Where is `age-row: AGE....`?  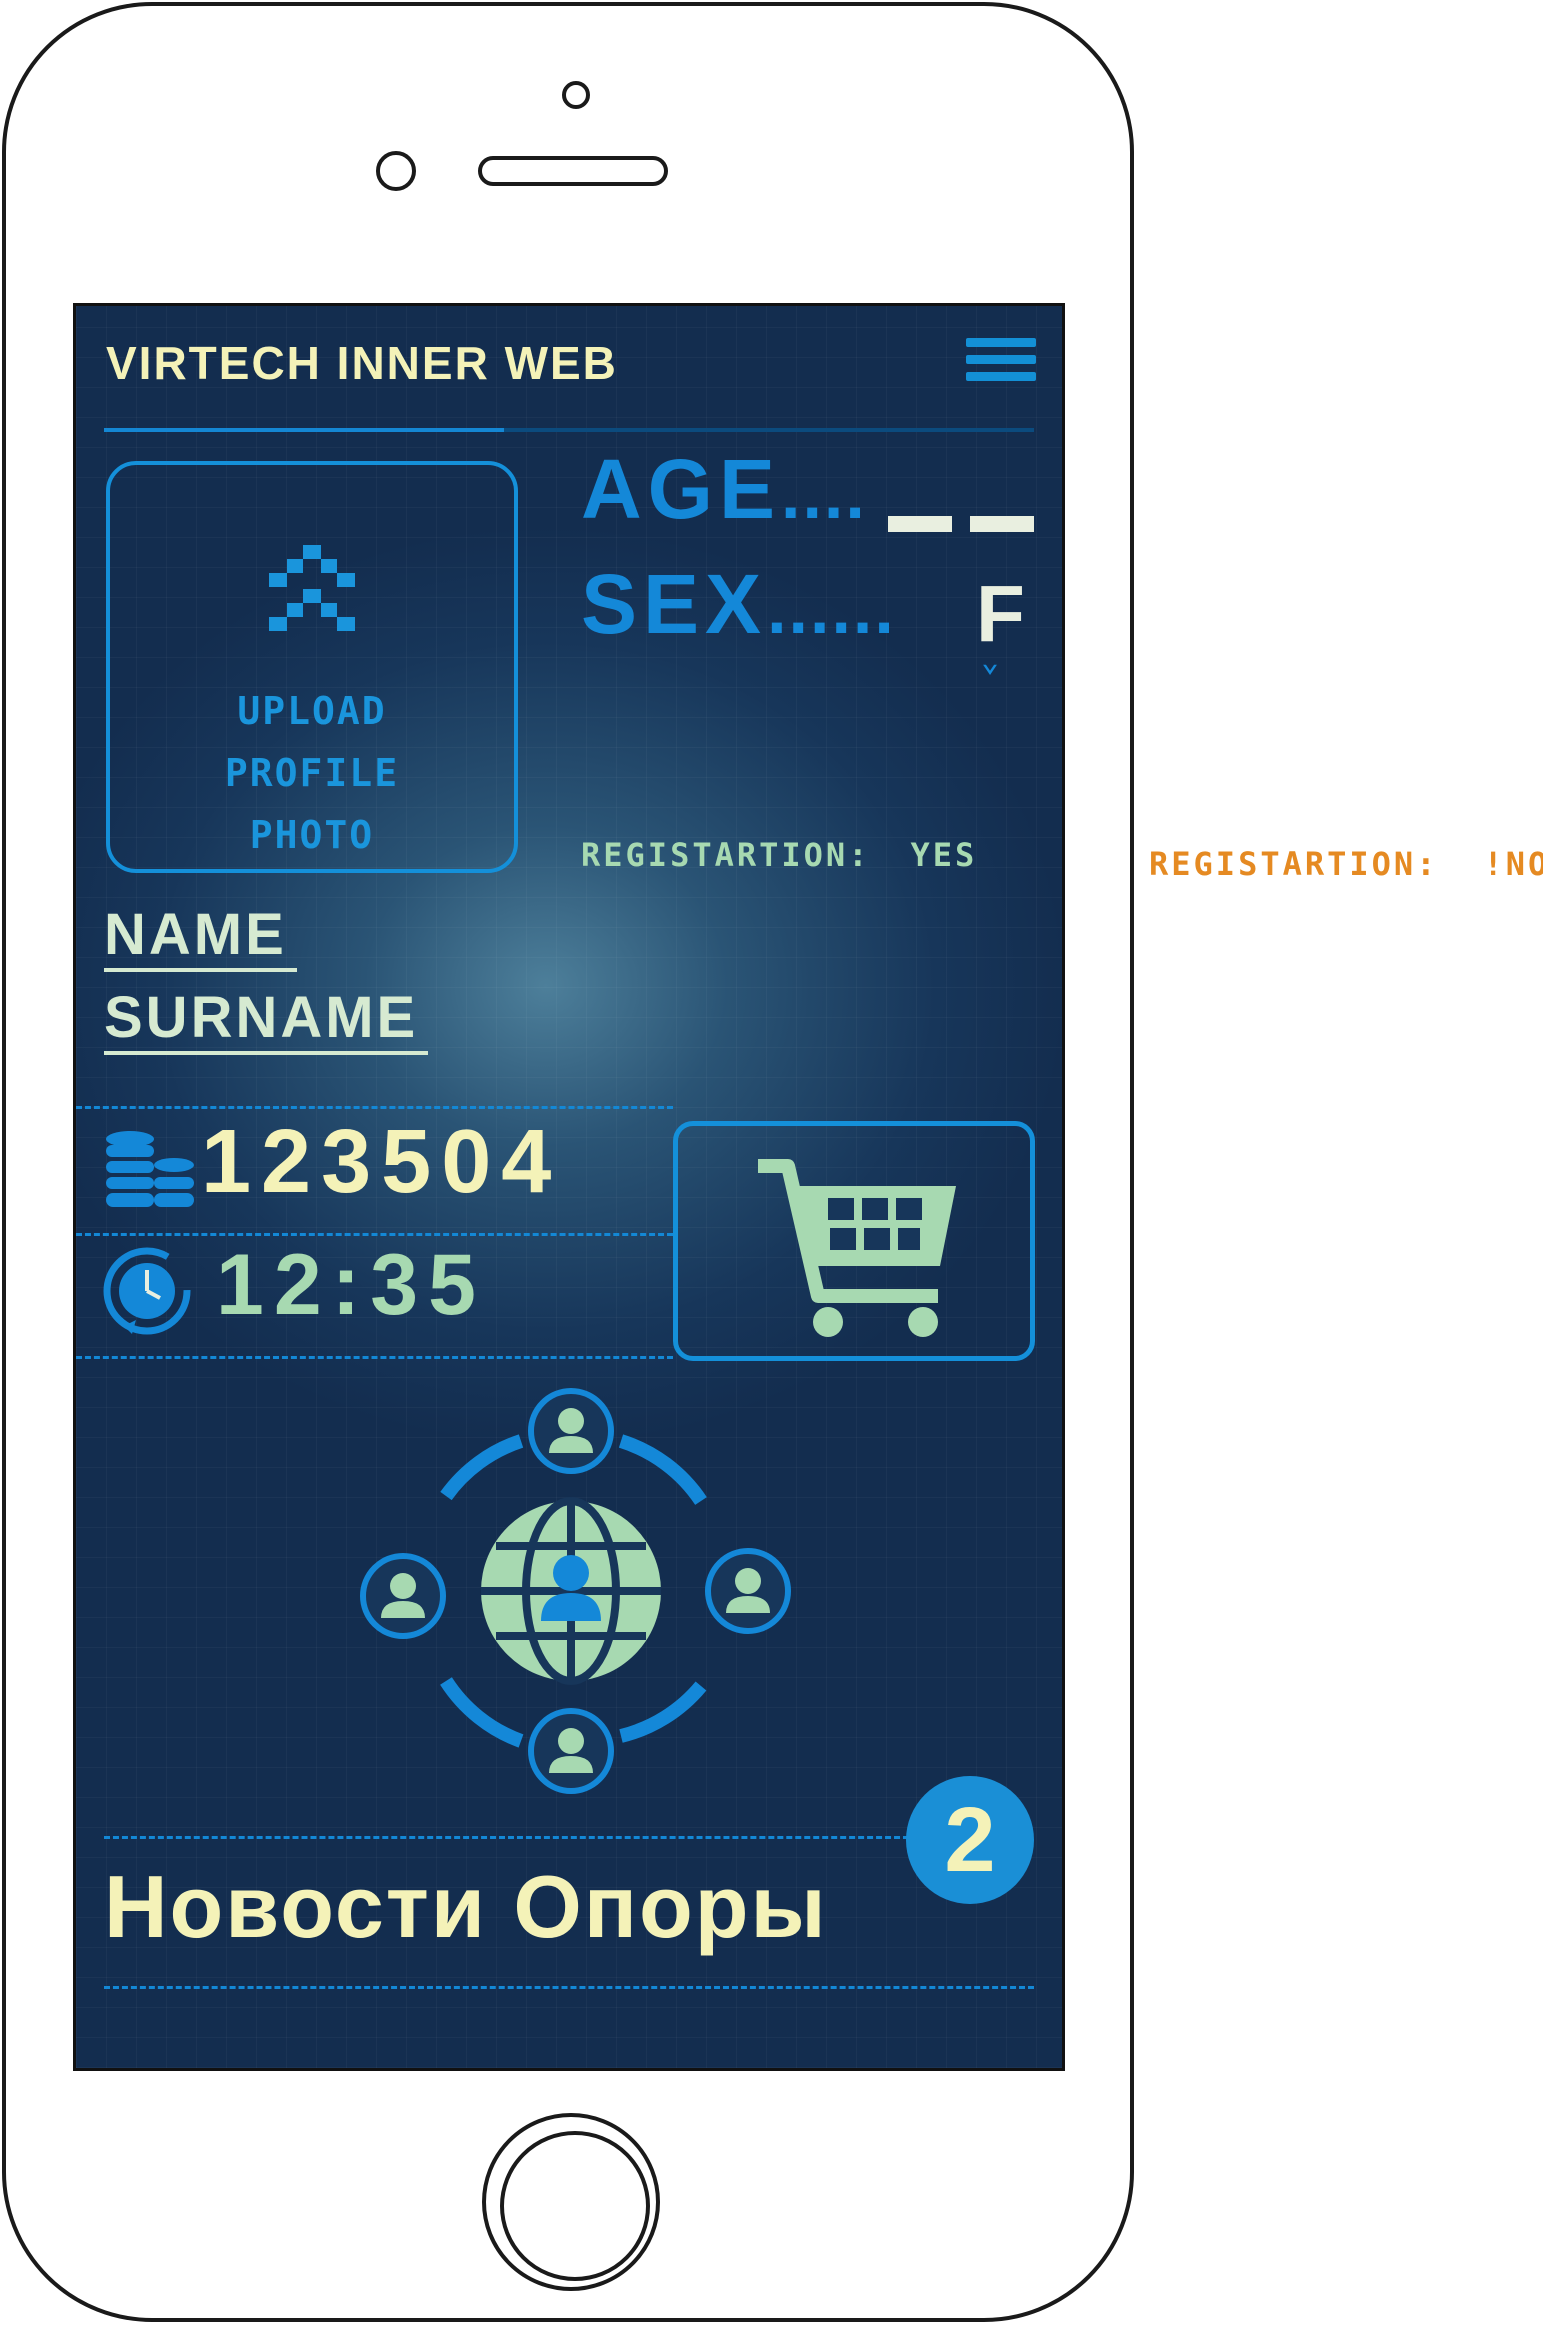 age-row: AGE.... is located at coordinates (724, 489).